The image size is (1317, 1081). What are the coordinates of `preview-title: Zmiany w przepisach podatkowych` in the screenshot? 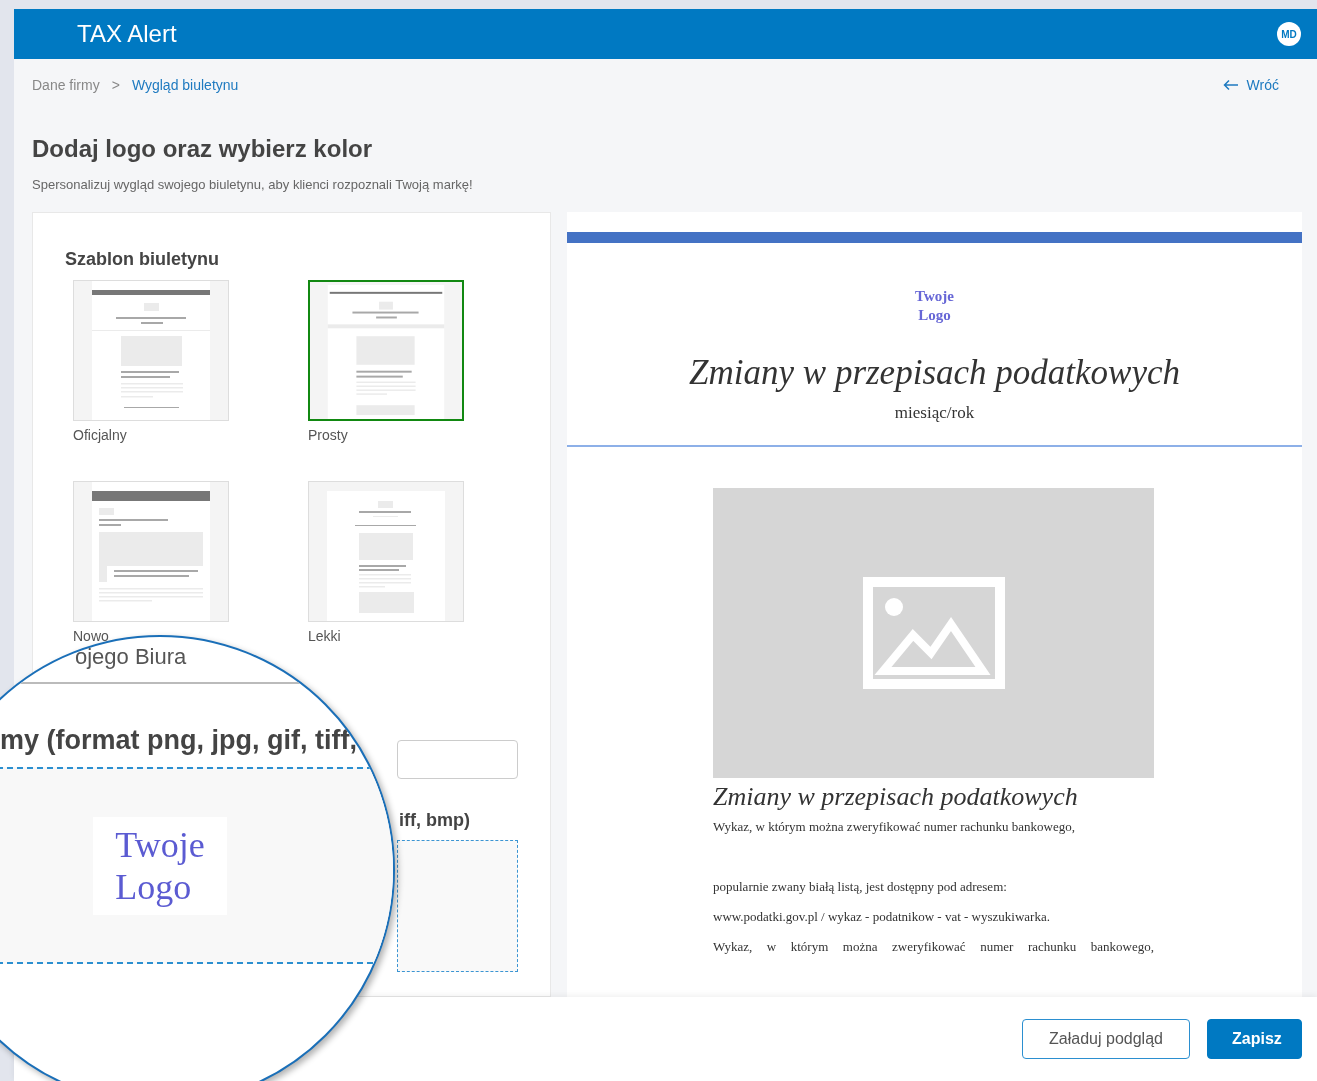 It's located at (934, 373).